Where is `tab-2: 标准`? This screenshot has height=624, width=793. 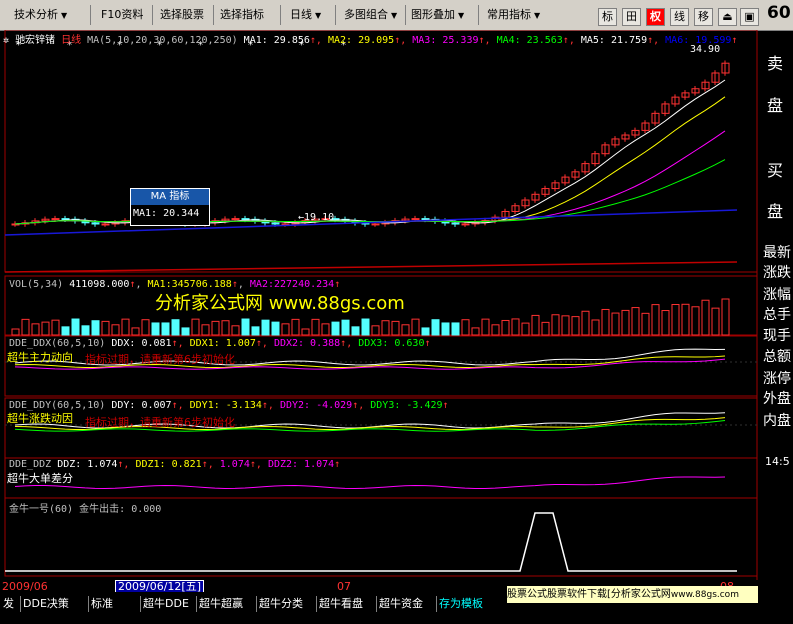 tab-2: 标准 is located at coordinates (102, 604).